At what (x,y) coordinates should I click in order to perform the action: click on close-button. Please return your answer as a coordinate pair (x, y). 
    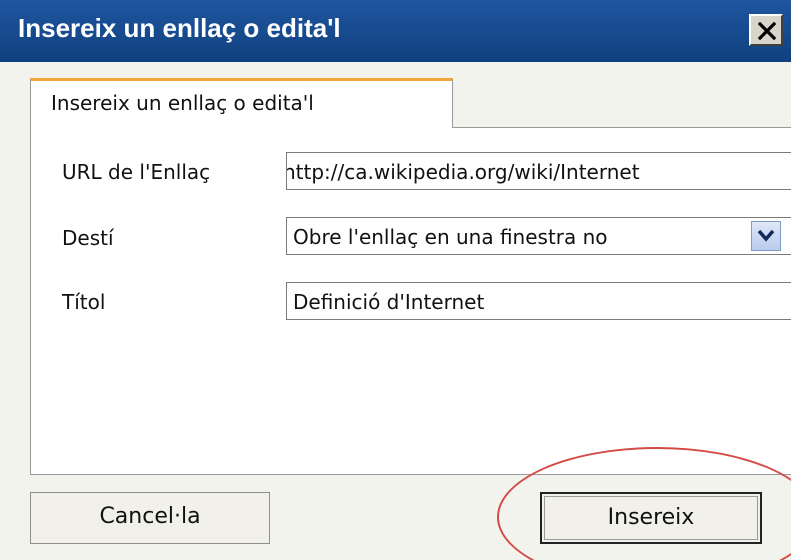
    Looking at the image, I should click on (766, 30).